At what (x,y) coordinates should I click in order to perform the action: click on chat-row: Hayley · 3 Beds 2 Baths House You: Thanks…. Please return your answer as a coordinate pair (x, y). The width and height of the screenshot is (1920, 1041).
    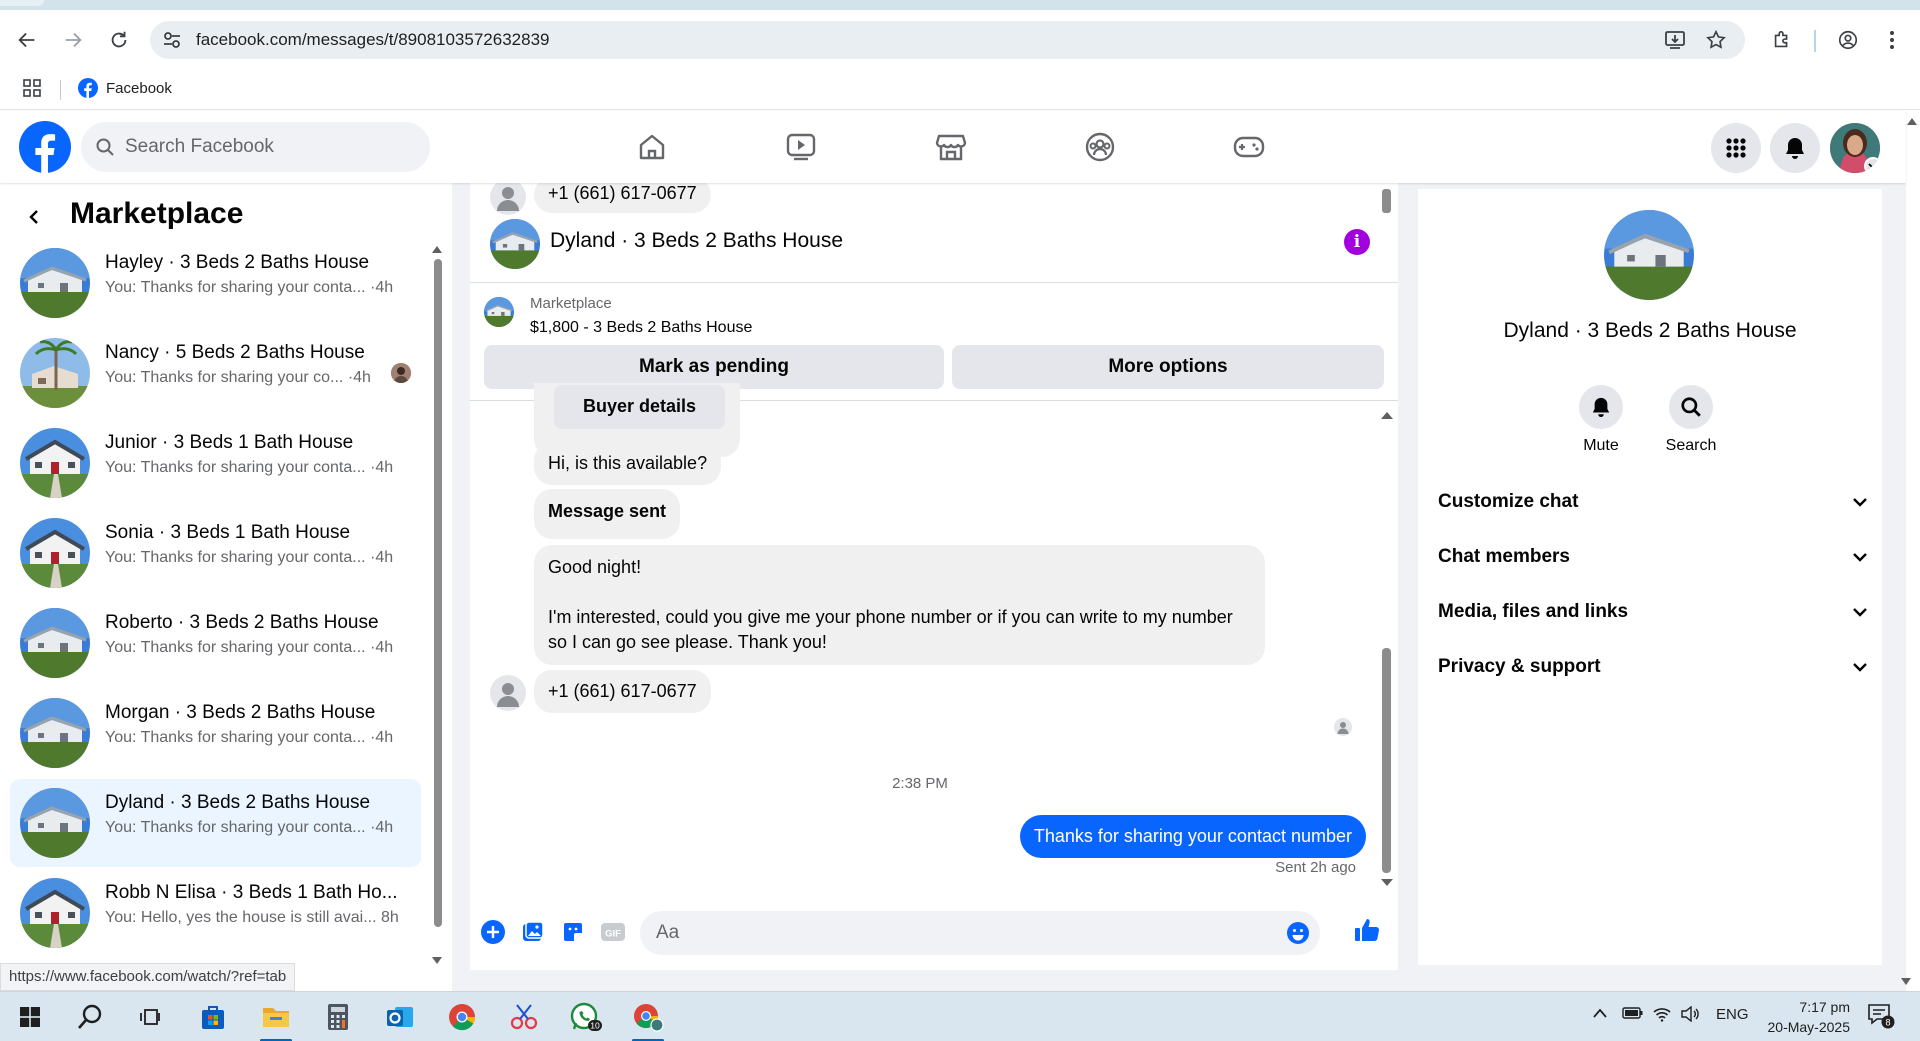
    Looking at the image, I should click on (215, 283).